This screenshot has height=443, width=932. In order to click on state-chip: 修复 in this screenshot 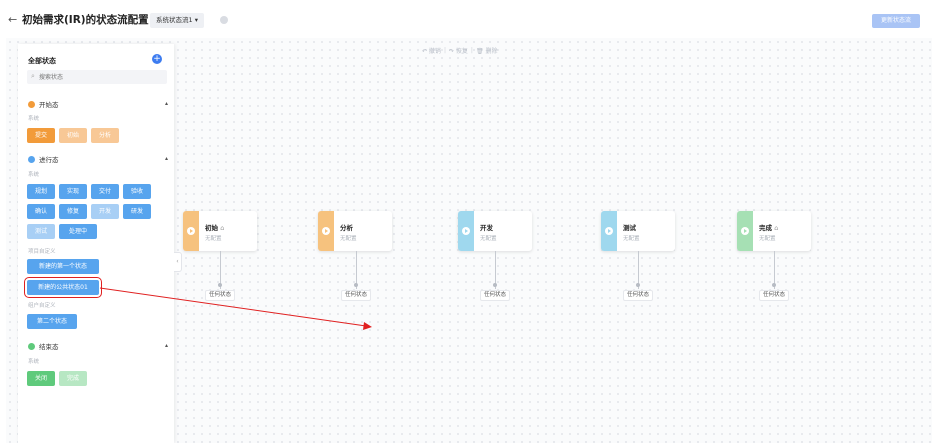, I will do `click(73, 211)`.